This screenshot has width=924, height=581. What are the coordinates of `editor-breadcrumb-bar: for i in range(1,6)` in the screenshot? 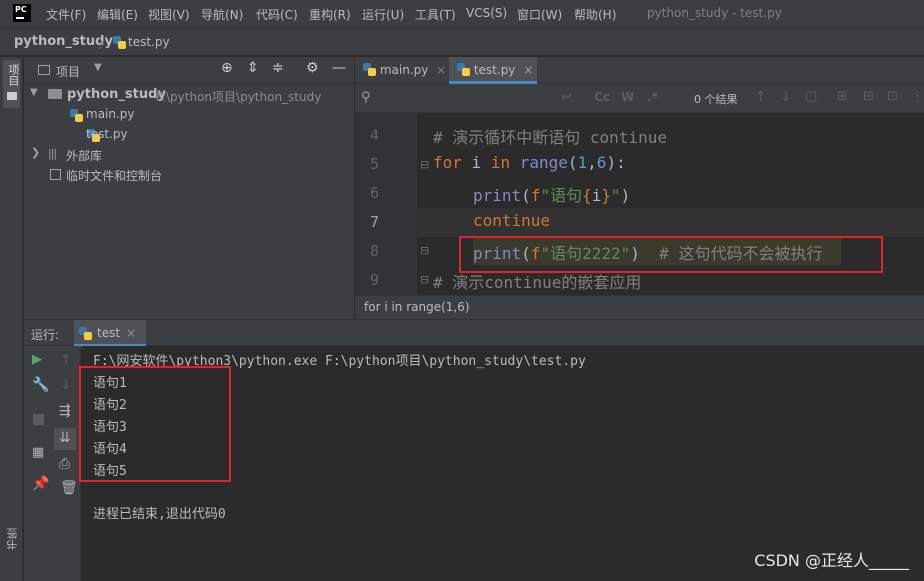 It's located at (639, 307).